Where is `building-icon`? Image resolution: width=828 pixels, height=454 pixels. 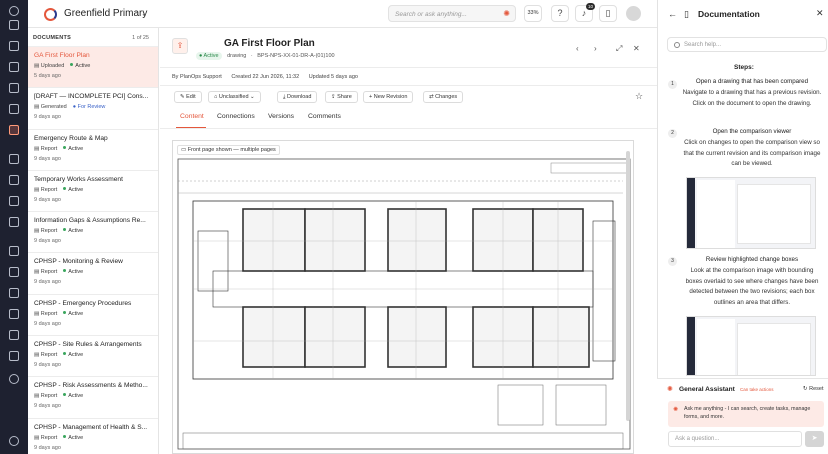
building-icon is located at coordinates (14, 159).